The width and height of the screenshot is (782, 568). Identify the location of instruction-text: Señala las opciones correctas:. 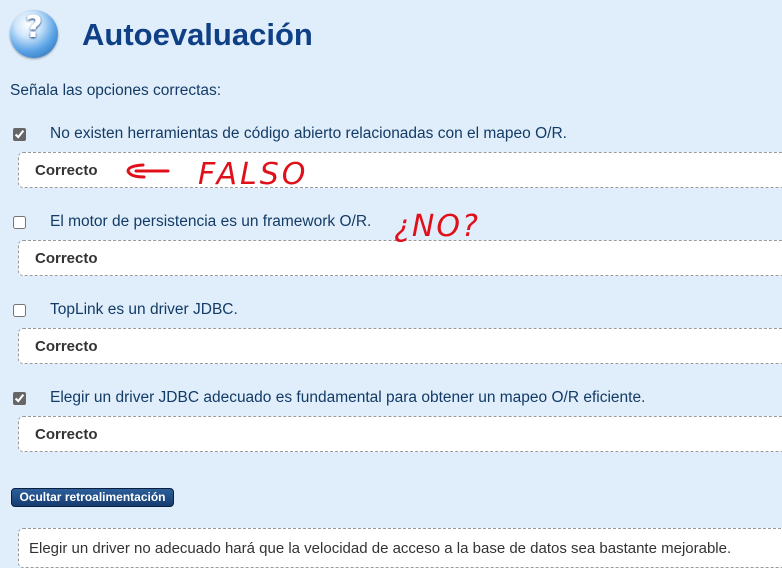
(116, 90).